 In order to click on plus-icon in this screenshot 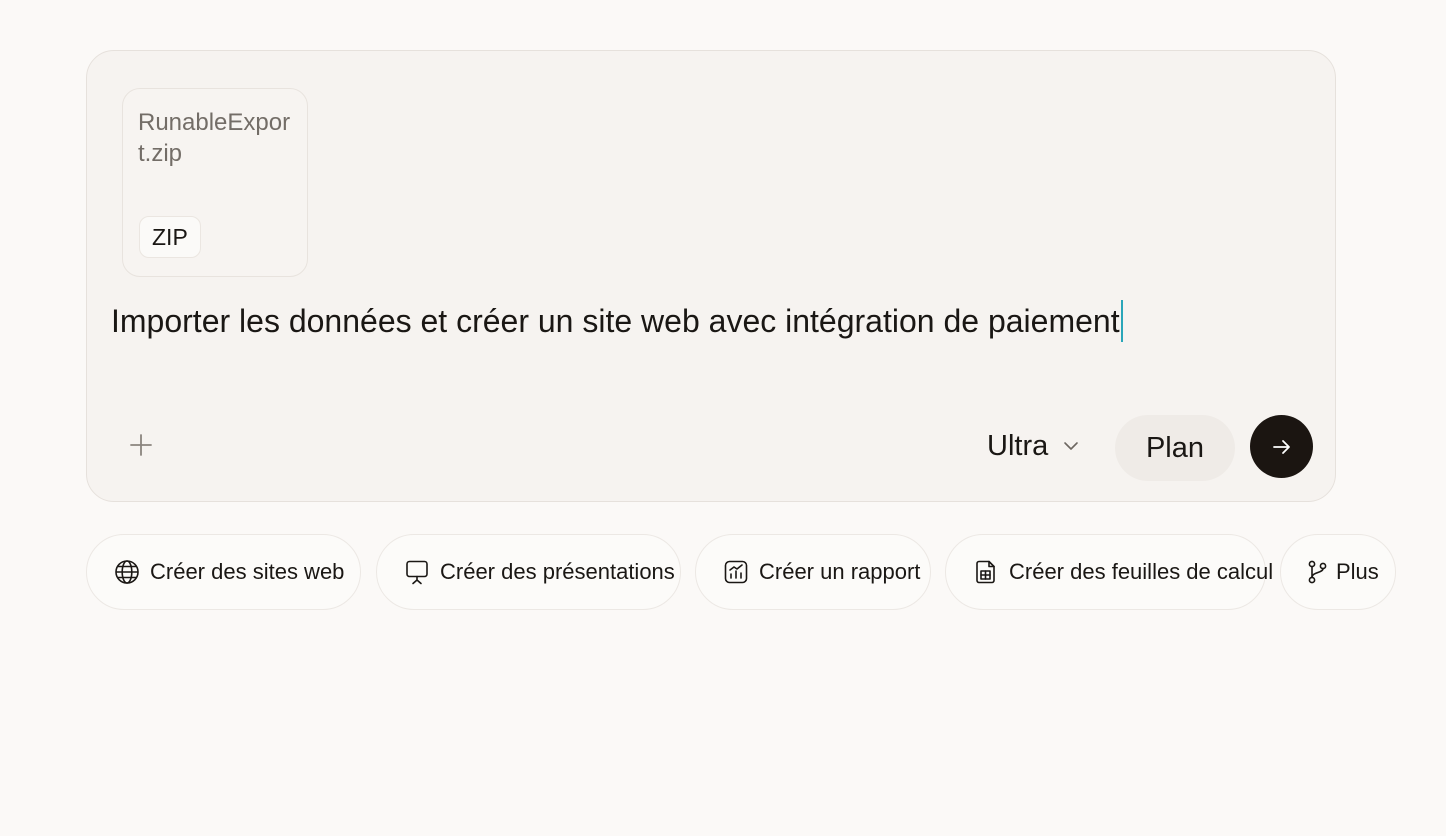, I will do `click(141, 445)`.